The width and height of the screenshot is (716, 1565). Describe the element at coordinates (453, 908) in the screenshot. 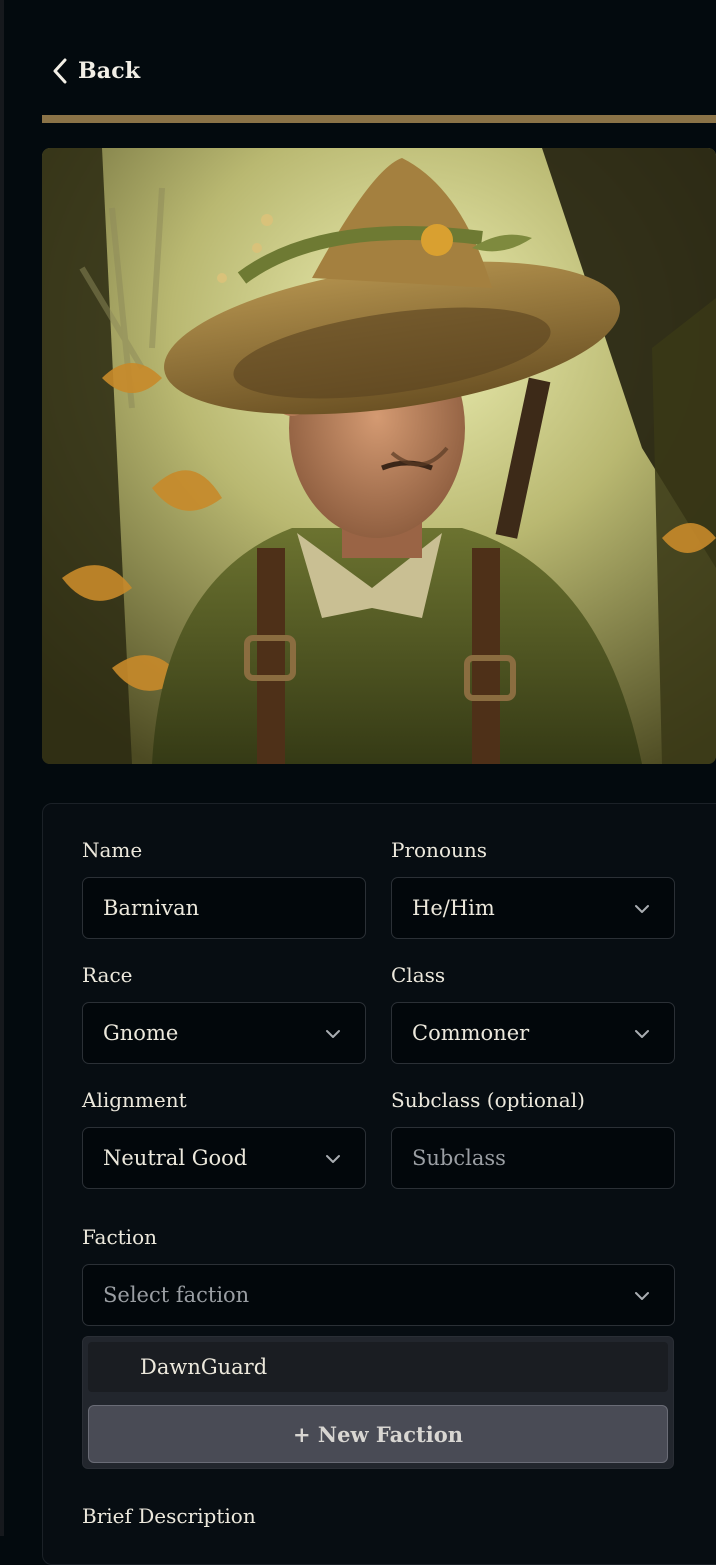

I see `pronouns-value: He/Him` at that location.